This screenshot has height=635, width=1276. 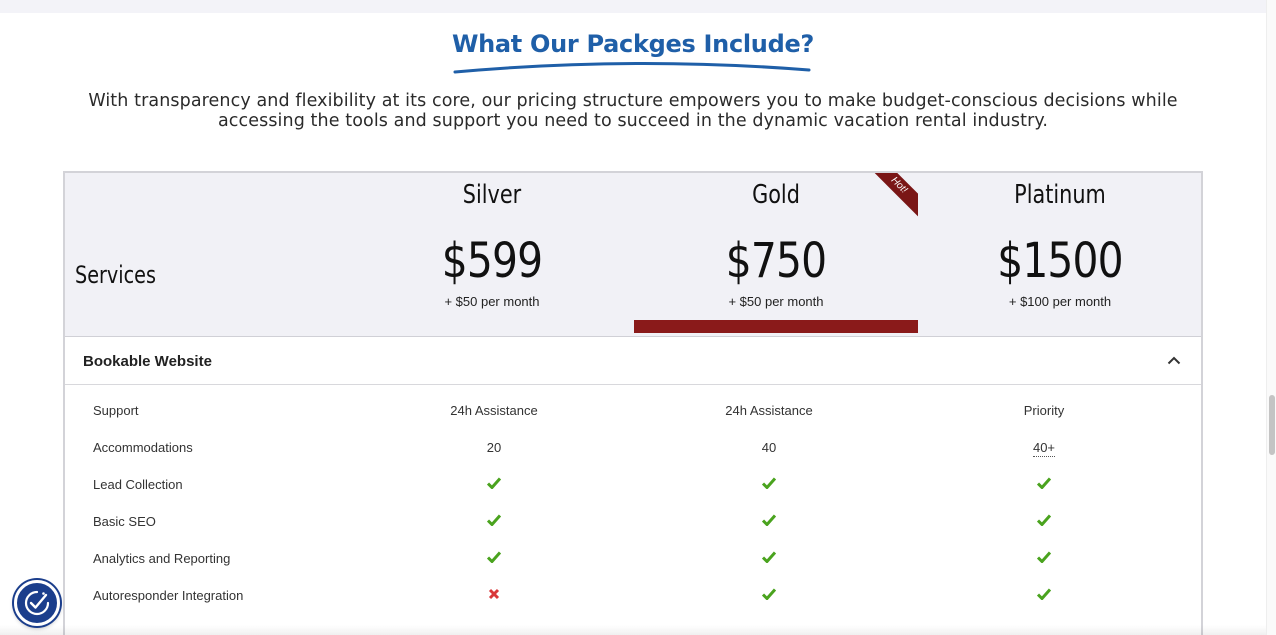 I want to click on table-row: Lead Collection, so click(x=633, y=494).